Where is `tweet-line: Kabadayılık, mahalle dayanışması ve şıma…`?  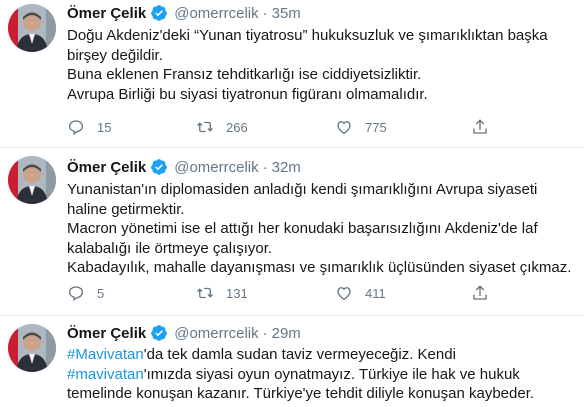 tweet-line: Kabadayılık, mahalle dayanışması ve şıma… is located at coordinates (319, 267).